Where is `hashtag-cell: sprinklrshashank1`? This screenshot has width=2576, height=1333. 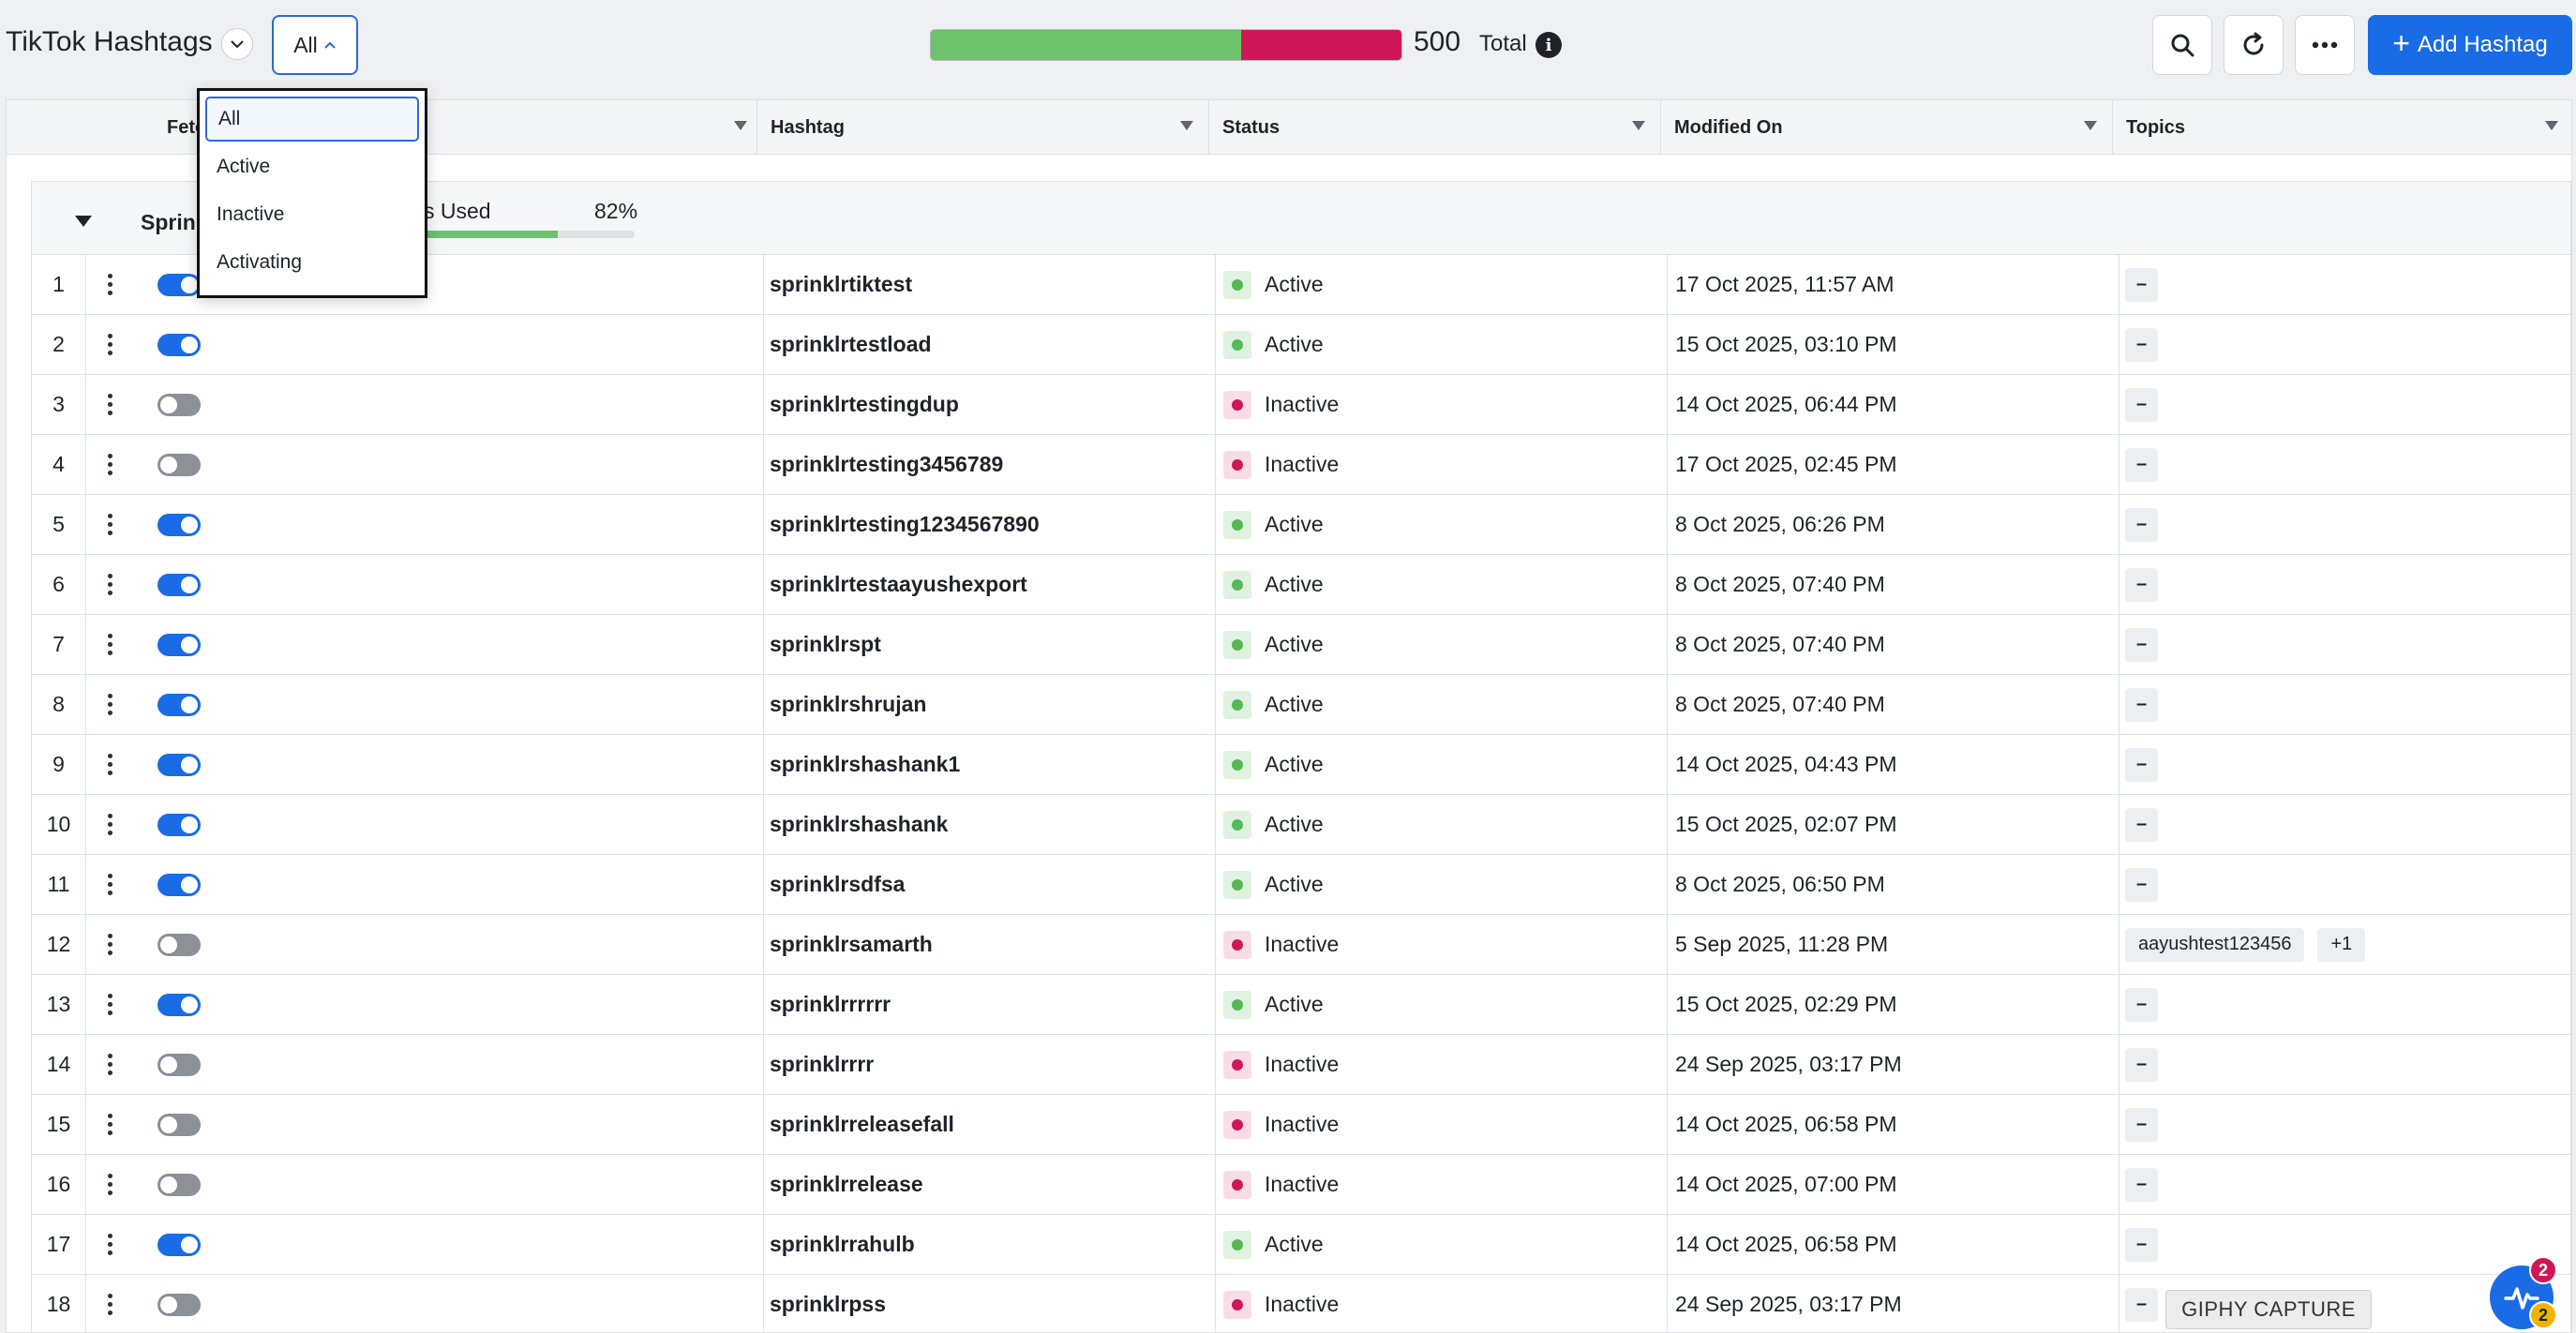 hashtag-cell: sprinklrshashank1 is located at coordinates (989, 764).